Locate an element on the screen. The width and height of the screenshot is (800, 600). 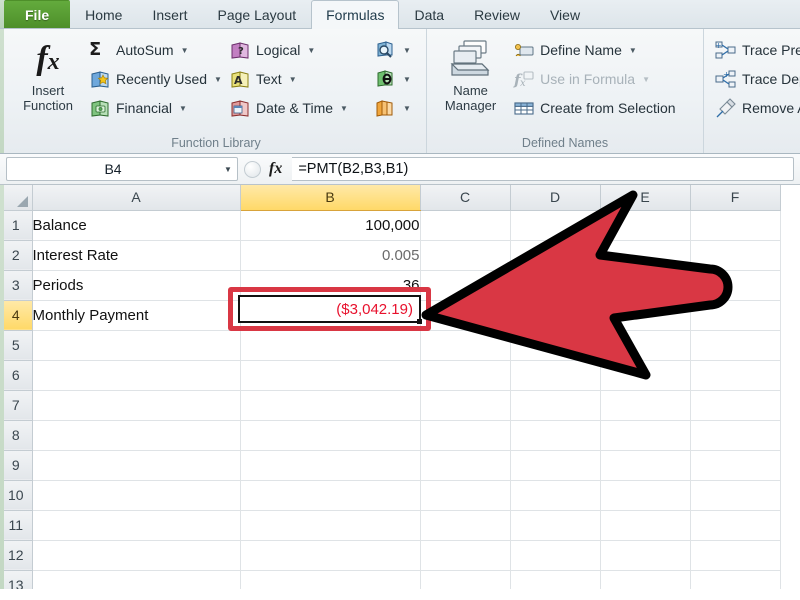
tab-review: Review is located at coordinates (497, 14).